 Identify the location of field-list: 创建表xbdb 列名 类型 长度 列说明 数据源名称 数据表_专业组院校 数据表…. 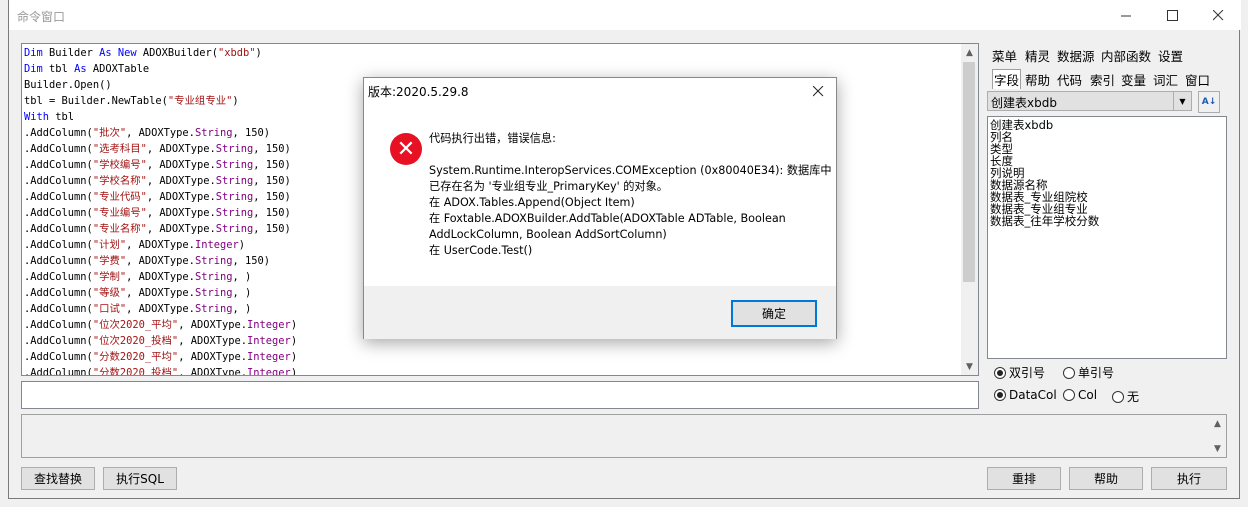
(1107, 237).